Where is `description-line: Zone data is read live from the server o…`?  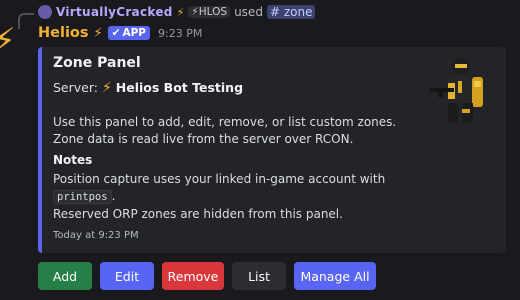
description-line: Zone data is read live from the server o… is located at coordinates (203, 139).